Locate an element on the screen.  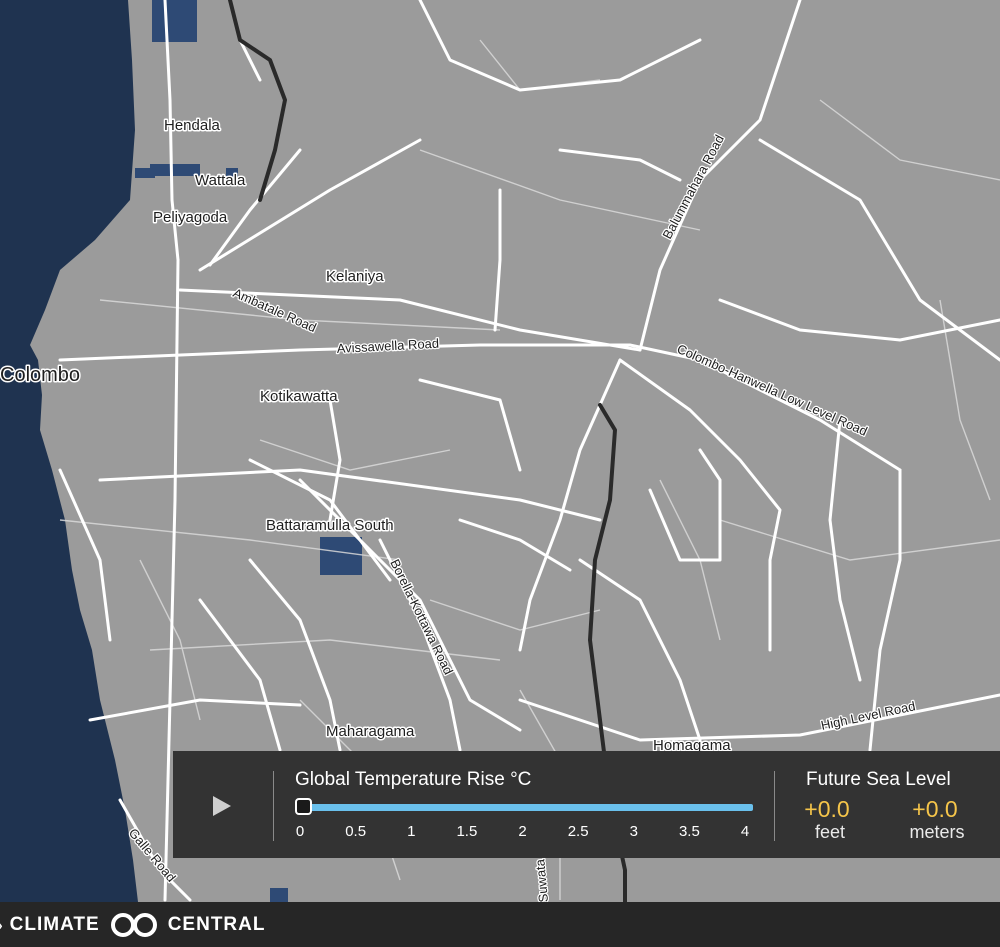
sea-level-meters-unit: meters is located at coordinates (937, 832).